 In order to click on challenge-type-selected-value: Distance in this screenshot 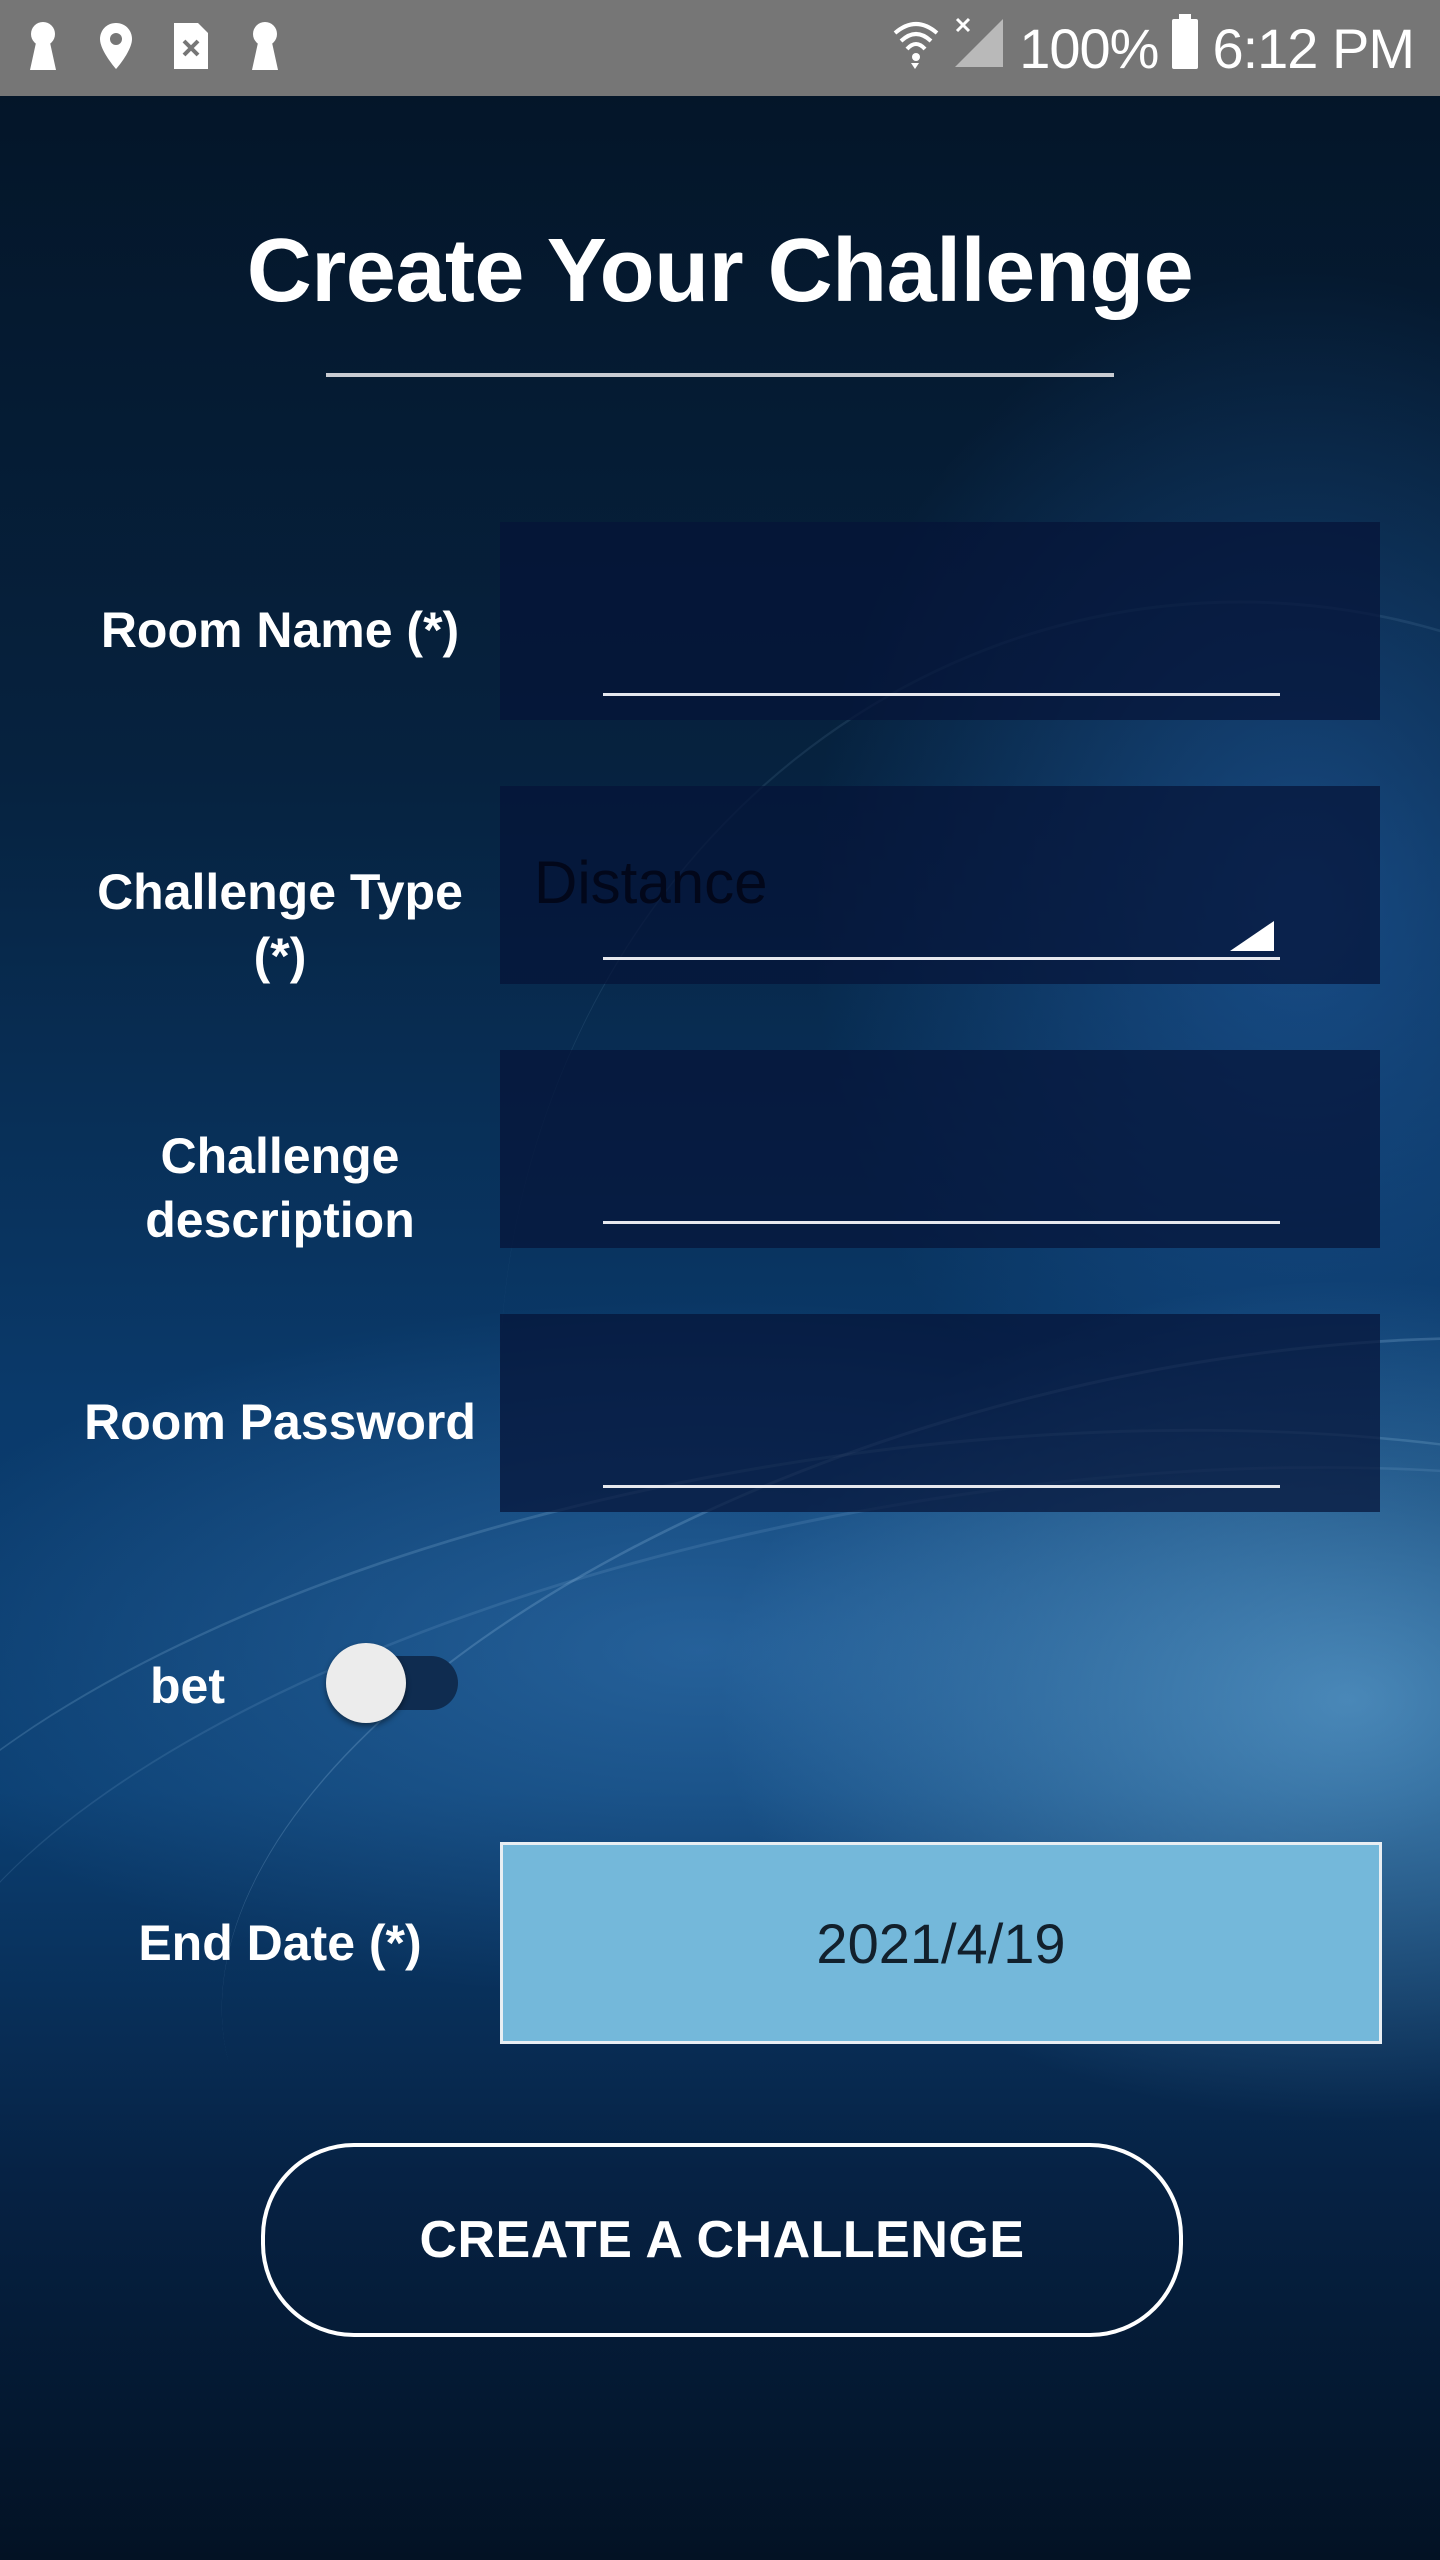, I will do `click(651, 882)`.